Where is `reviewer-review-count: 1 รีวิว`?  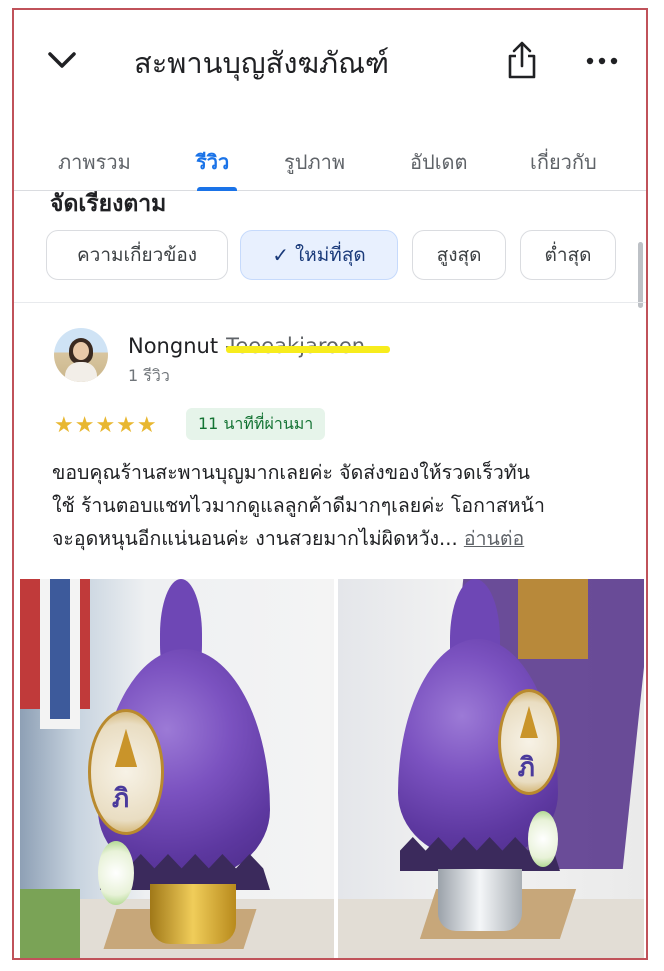 reviewer-review-count: 1 รีวิว is located at coordinates (149, 375).